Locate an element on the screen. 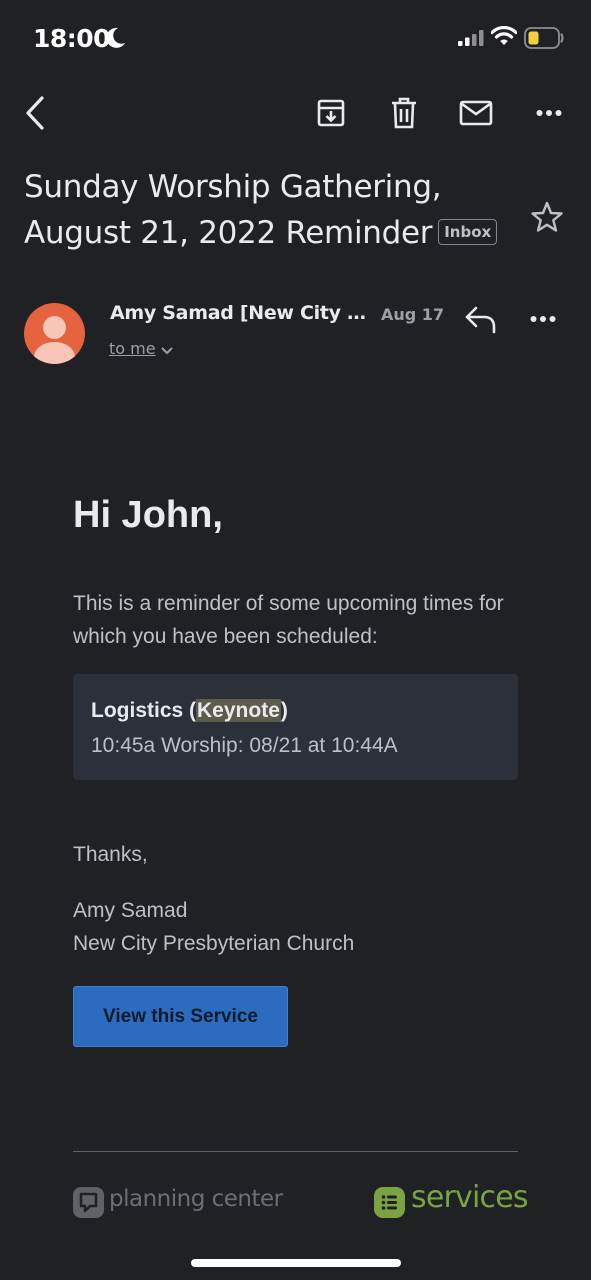  back-icon is located at coordinates (36, 113).